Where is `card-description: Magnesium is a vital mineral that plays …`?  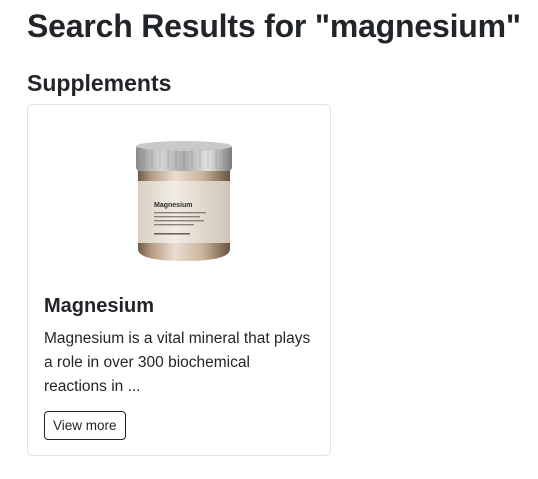 card-description: Magnesium is a vital mineral that plays … is located at coordinates (177, 362).